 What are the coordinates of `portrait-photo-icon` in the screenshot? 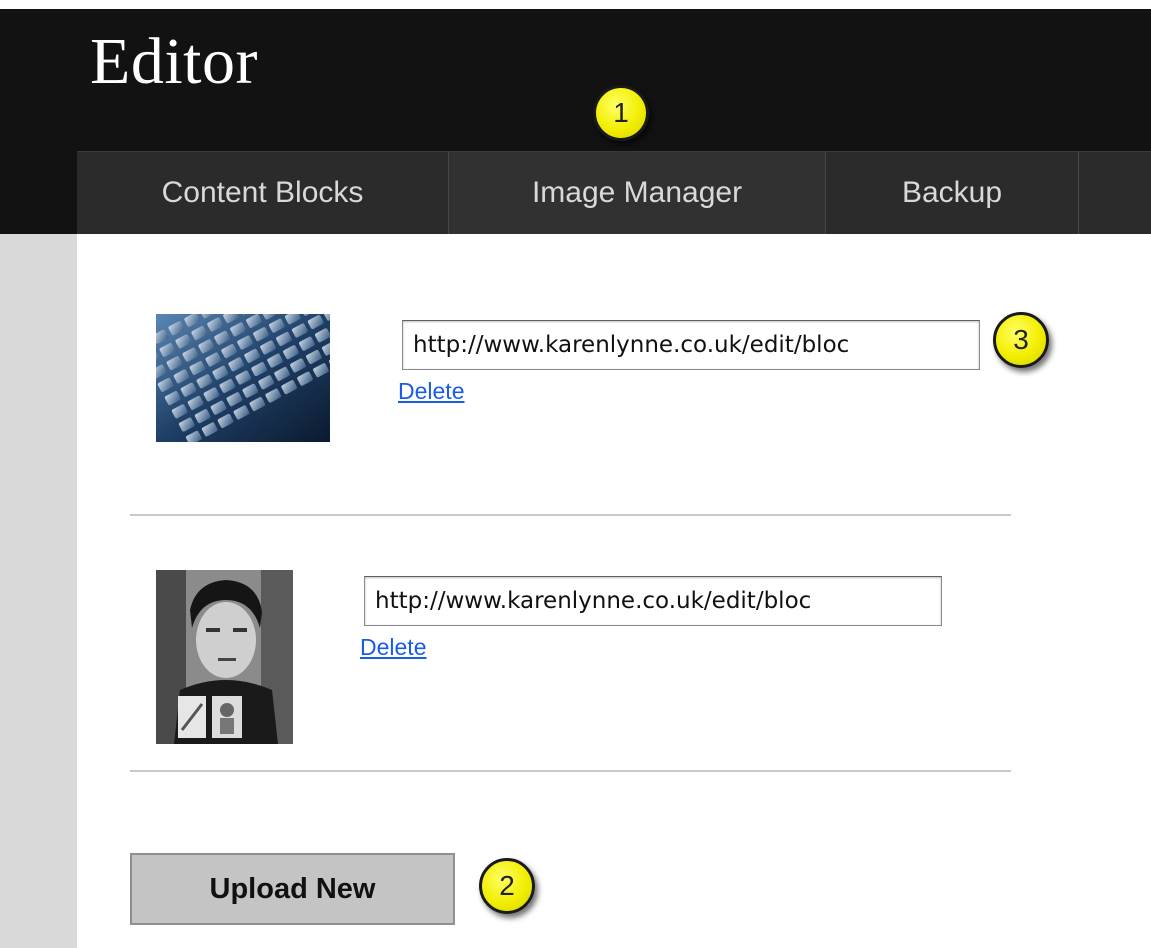 It's located at (224, 657).